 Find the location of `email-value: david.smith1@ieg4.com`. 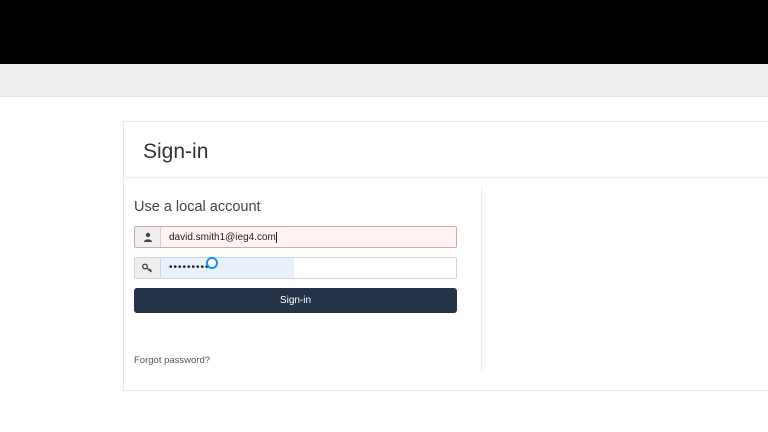

email-value: david.smith1@ieg4.com is located at coordinates (222, 237).